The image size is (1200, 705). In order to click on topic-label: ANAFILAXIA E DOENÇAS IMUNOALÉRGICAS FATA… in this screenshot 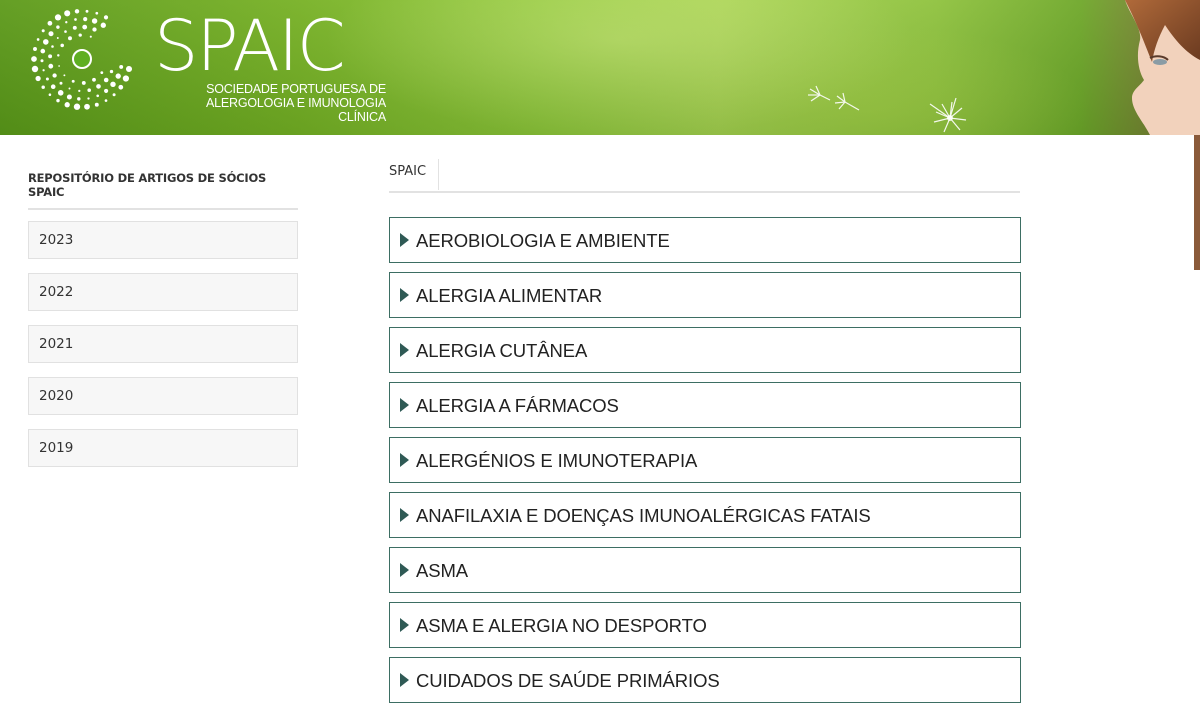, I will do `click(643, 515)`.